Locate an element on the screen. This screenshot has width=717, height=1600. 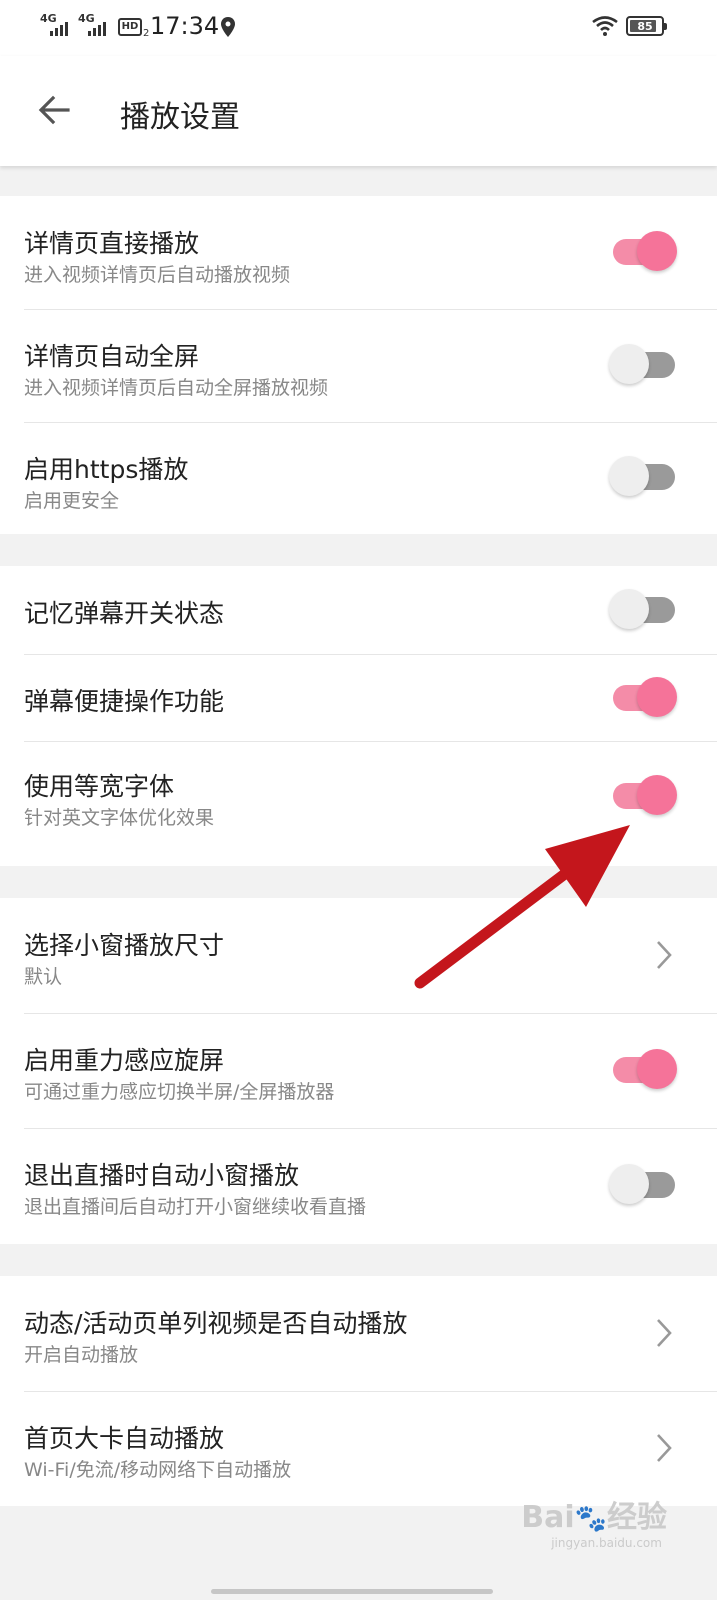
setting-title: 使用等宽字体 is located at coordinates (99, 786).